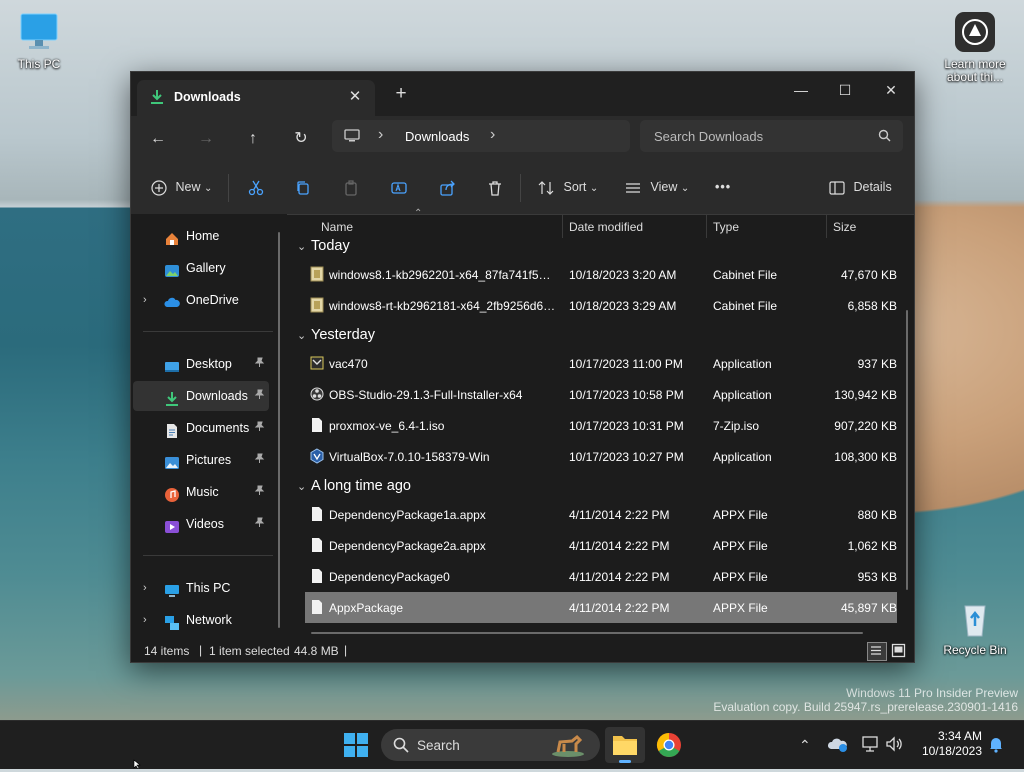 The image size is (1024, 772). Describe the element at coordinates (407, 515) in the screenshot. I see `file-name: DependencyPackage1a.appx` at that location.